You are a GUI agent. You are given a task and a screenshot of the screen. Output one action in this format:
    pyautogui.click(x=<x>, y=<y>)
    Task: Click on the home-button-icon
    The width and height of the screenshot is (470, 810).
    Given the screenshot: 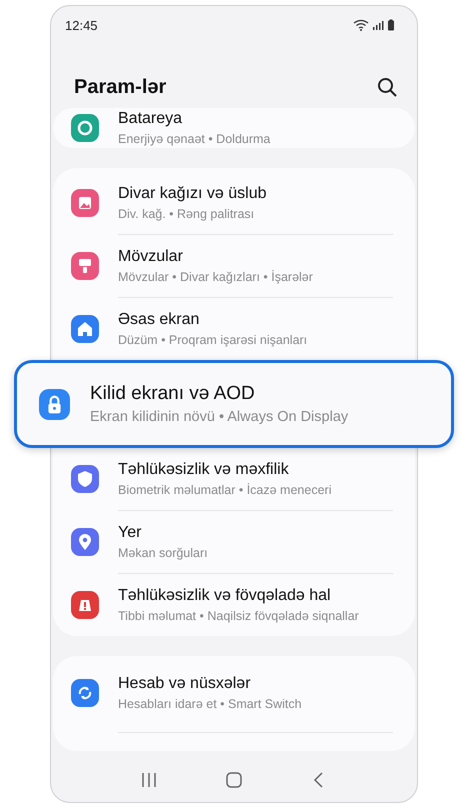 What is the action you would take?
    pyautogui.click(x=233, y=780)
    